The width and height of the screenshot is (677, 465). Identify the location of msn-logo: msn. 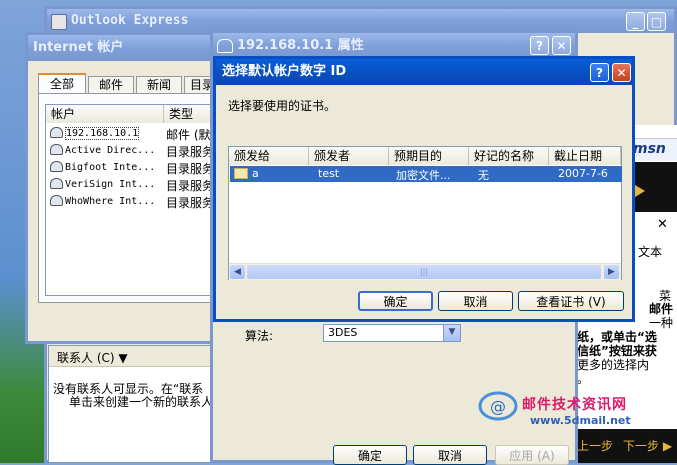
(649, 149).